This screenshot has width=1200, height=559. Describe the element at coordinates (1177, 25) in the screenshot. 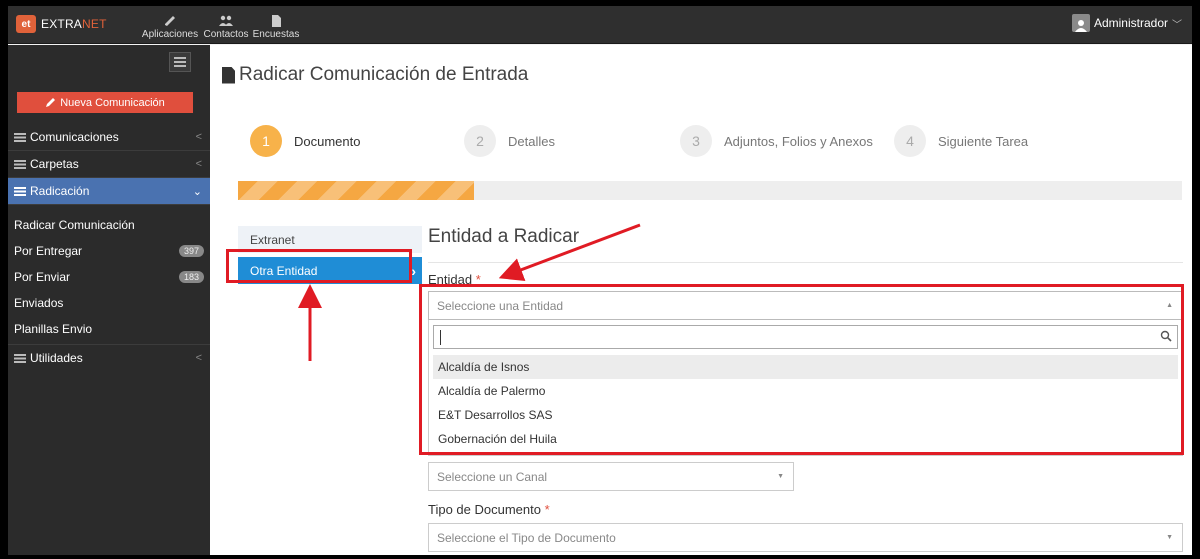

I see `chevron-down-icon: ﹀` at that location.